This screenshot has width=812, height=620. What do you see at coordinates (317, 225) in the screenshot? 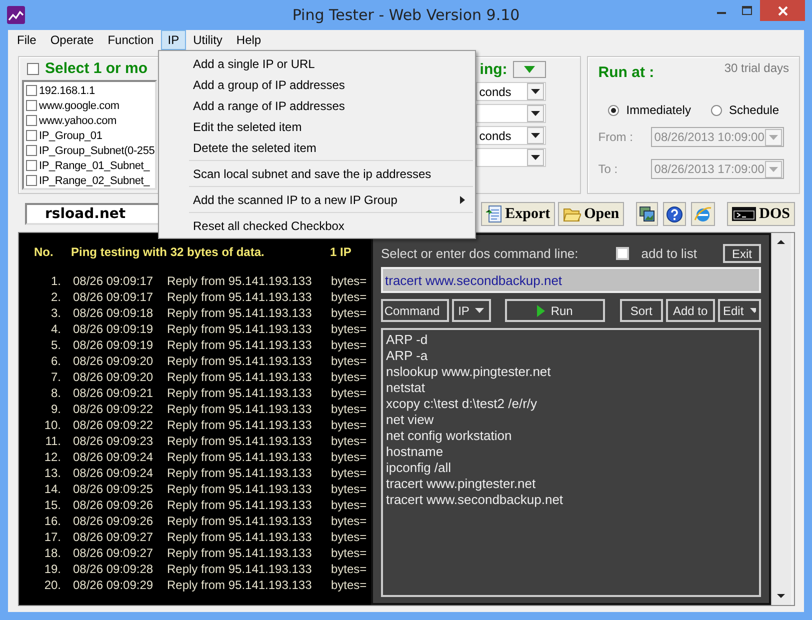
I see `menu-entry: Reset all checked Checkbox` at bounding box center [317, 225].